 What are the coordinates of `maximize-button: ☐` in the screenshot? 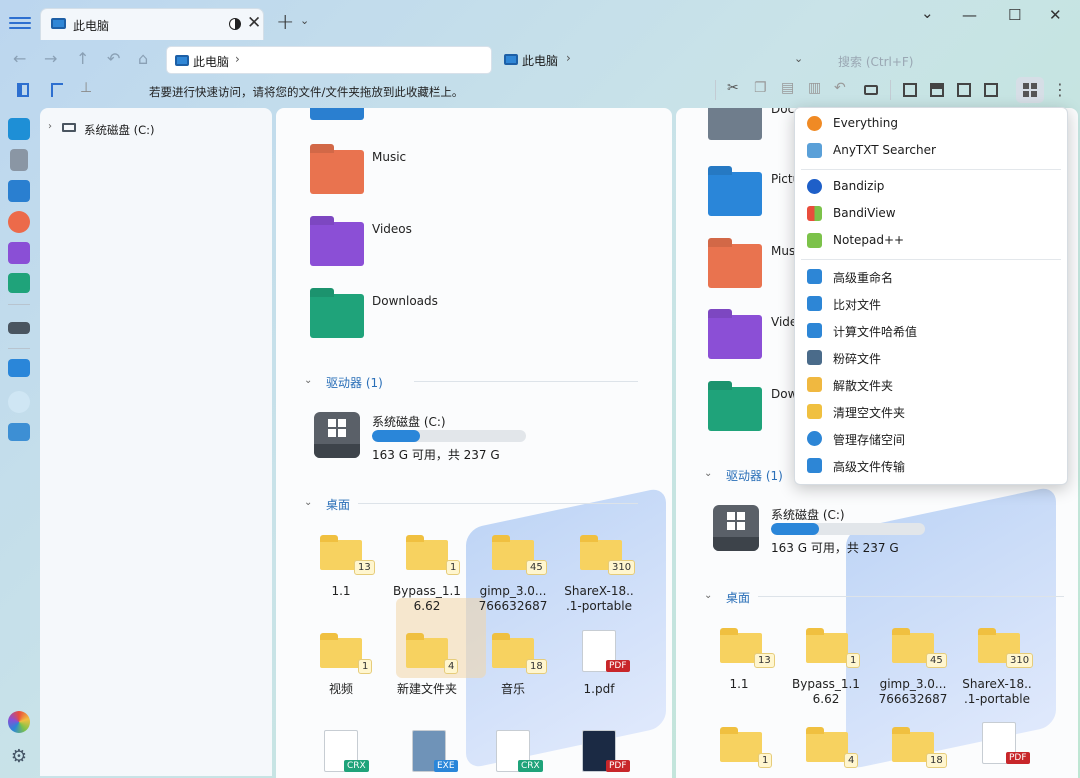 It's located at (1014, 15).